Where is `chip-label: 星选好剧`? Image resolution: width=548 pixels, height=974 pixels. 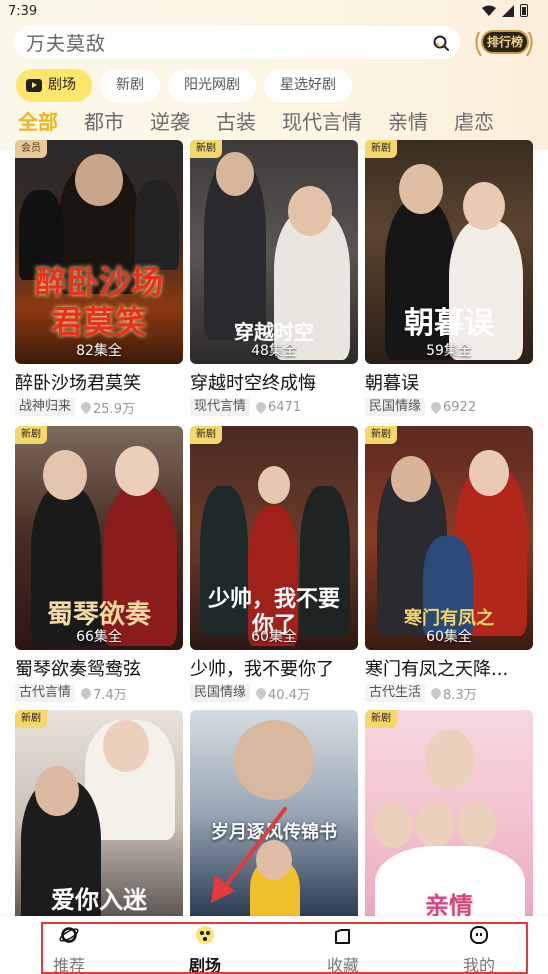
chip-label: 星选好剧 is located at coordinates (308, 85).